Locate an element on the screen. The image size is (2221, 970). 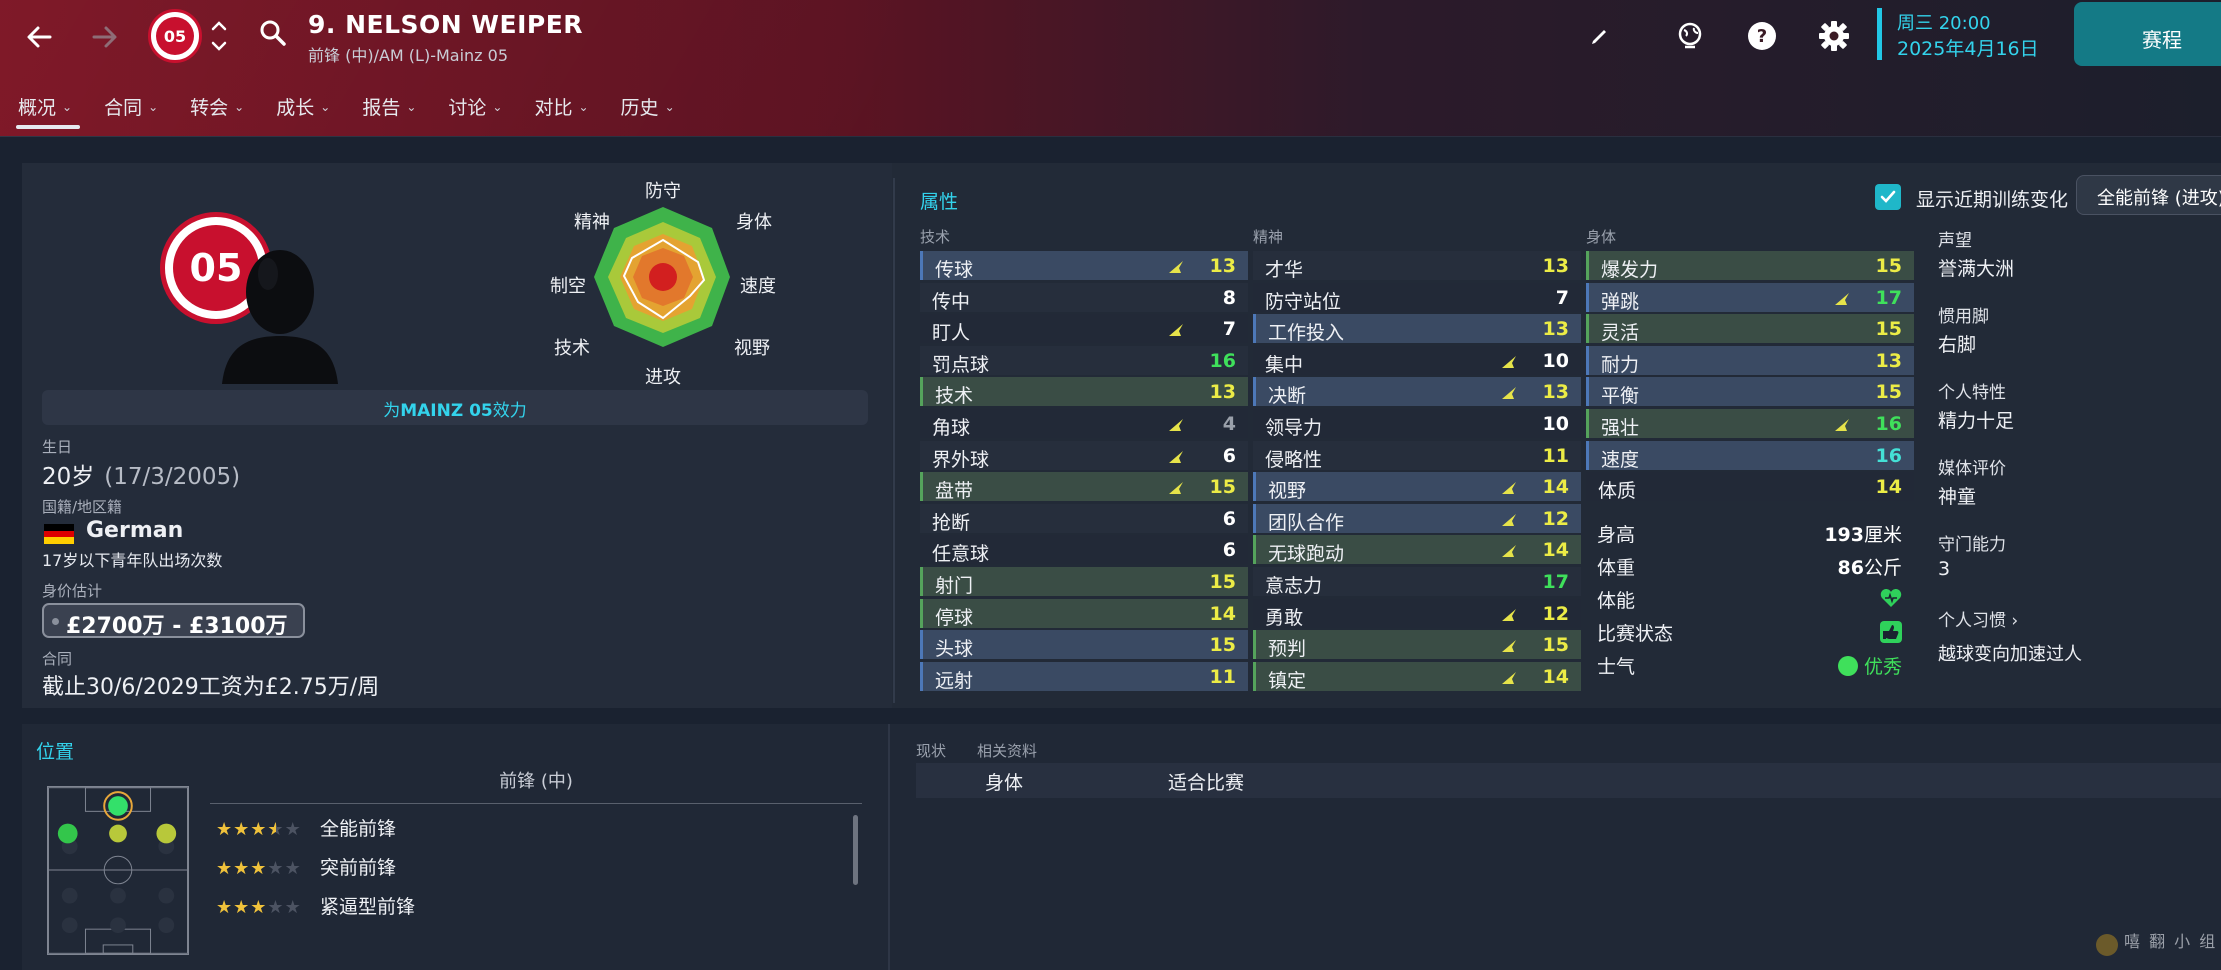
profile-tabs: 概况 ⌄ 合同 ⌄ 转会 ⌄ 成长 ⌄ 报告 ⌄ 讨论 ⌄ 对比 ⌄ 历史 ⌄ is located at coordinates (361, 112).